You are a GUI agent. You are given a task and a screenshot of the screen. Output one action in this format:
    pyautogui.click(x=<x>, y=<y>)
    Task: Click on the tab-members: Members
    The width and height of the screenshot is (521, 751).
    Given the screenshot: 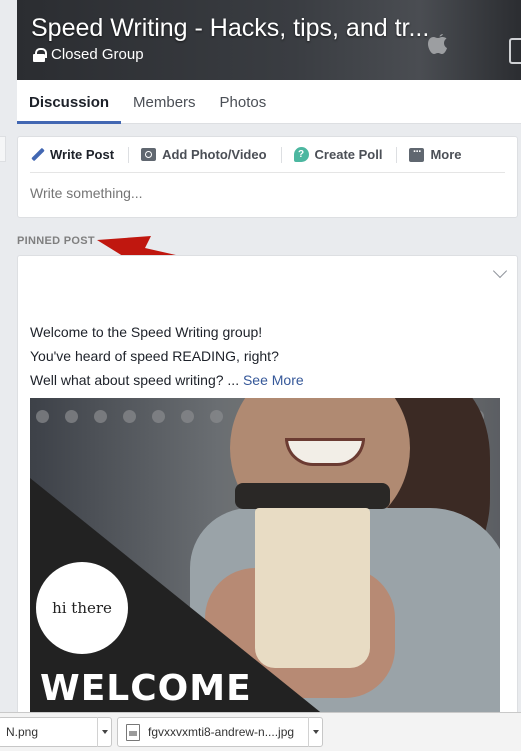 What is the action you would take?
    pyautogui.click(x=164, y=102)
    